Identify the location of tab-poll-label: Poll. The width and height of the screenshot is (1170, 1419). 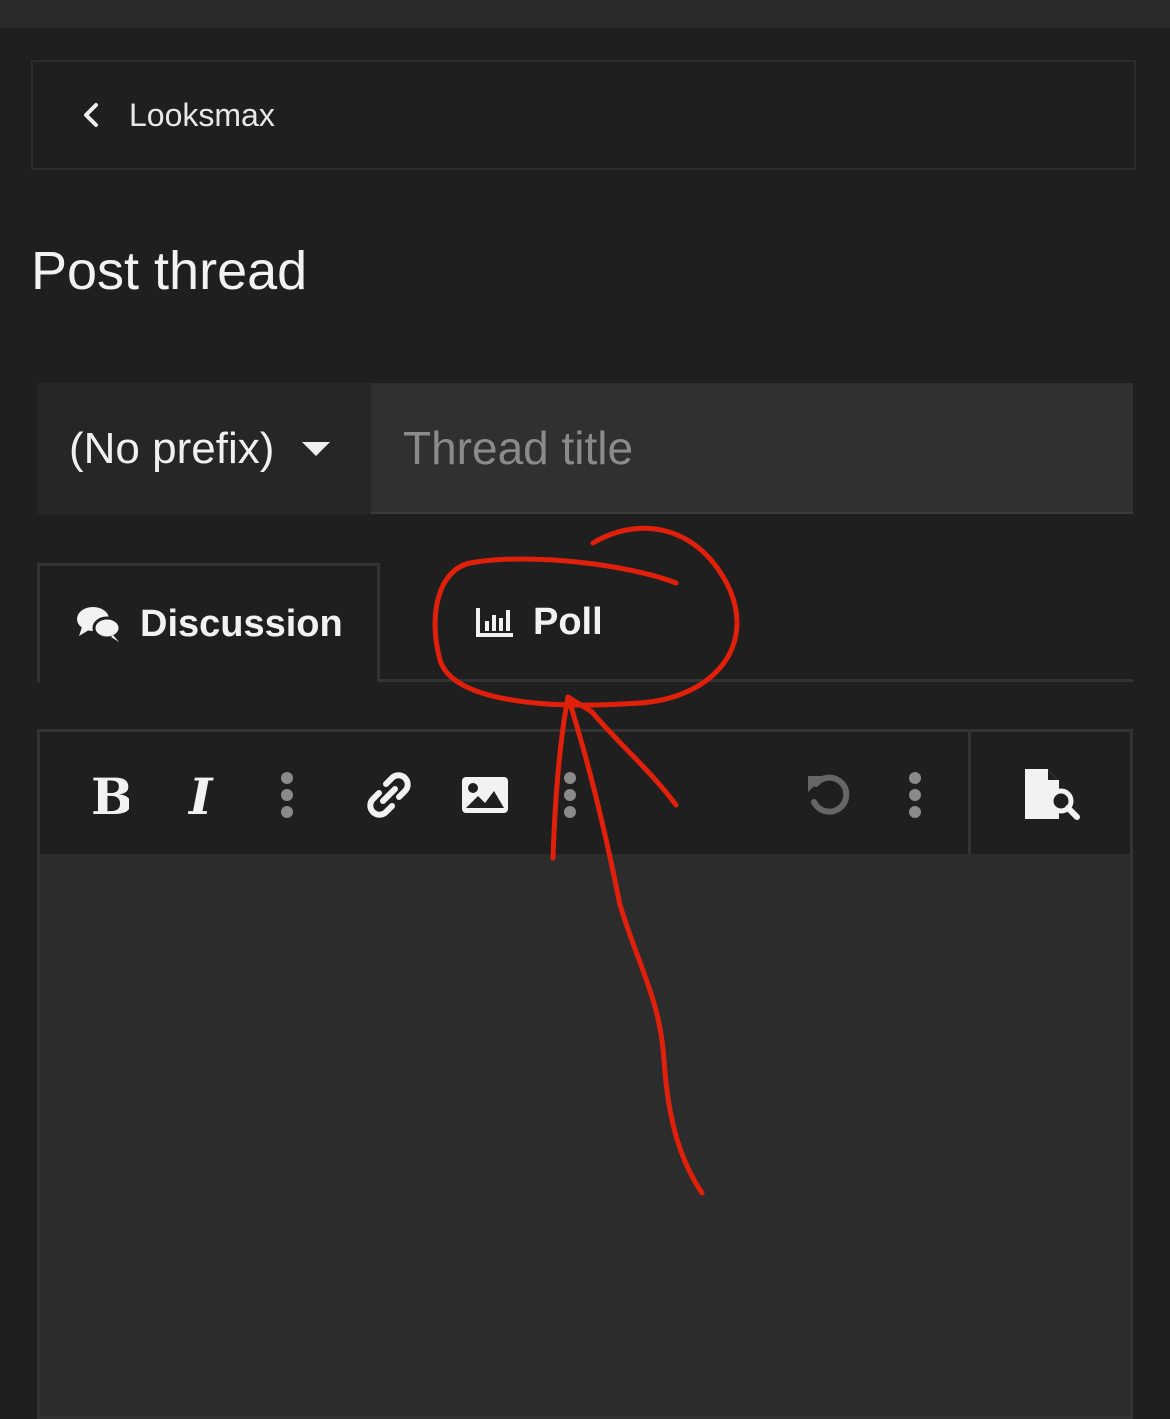
(568, 621).